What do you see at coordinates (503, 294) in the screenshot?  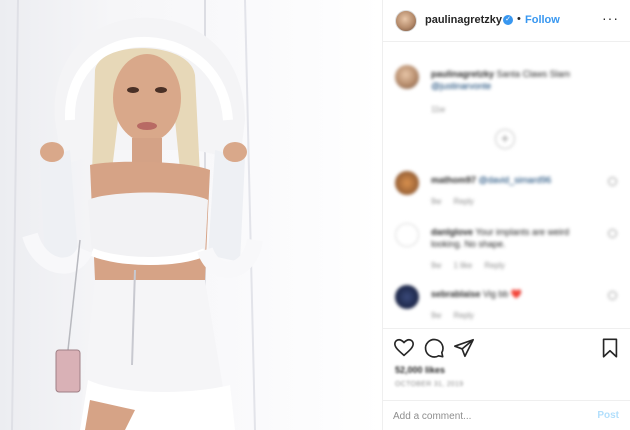 I see `comment-body: Vig bb ❤️` at bounding box center [503, 294].